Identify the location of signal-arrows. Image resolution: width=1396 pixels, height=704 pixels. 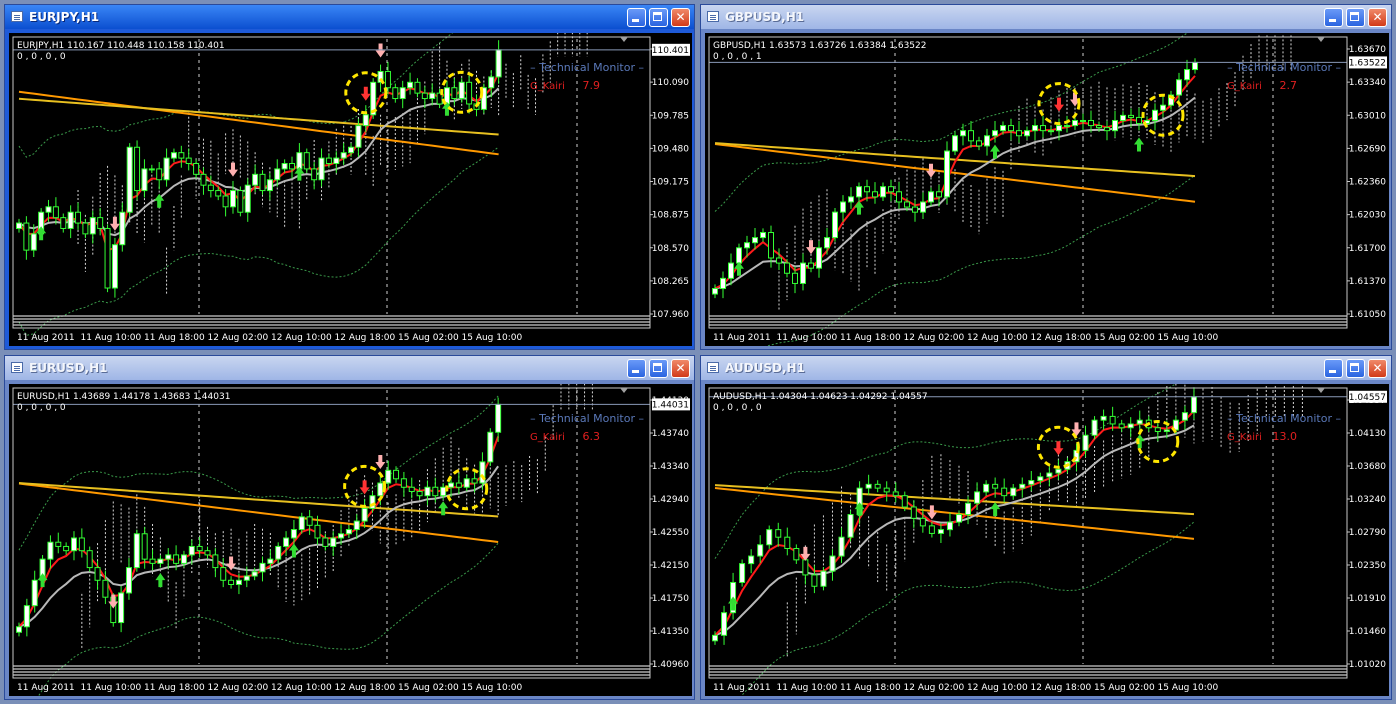
(936, 516).